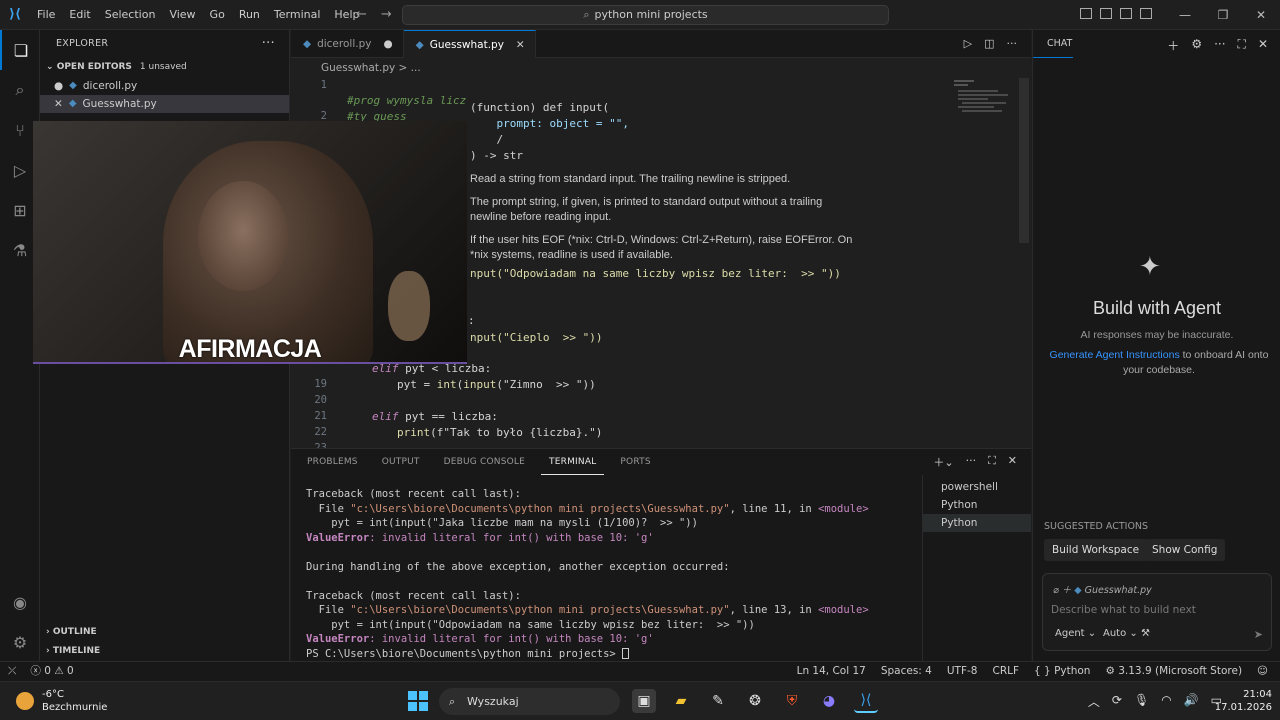  I want to click on chat-header: CHAT, so click(1053, 44).